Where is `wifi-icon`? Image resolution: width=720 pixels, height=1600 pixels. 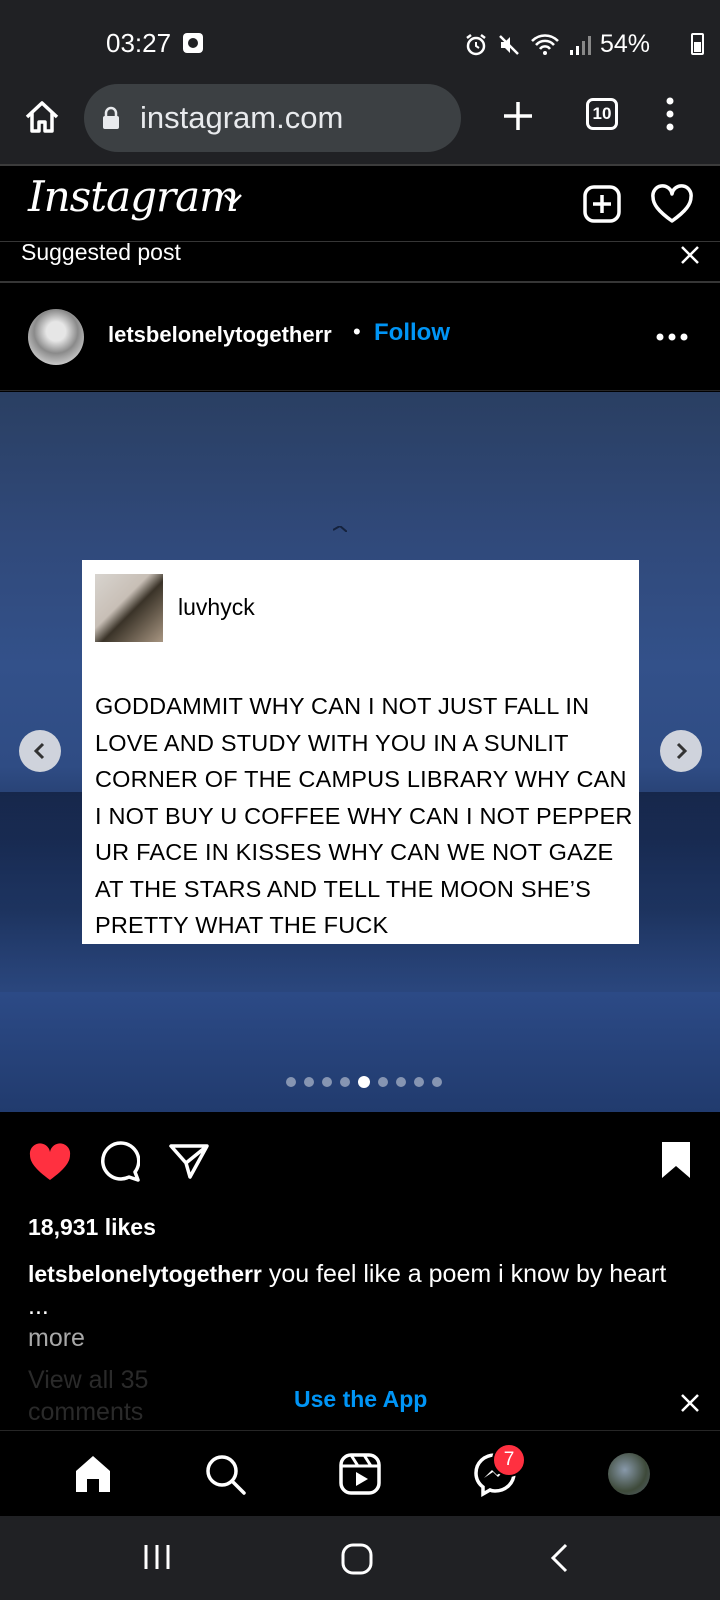 wifi-icon is located at coordinates (545, 44).